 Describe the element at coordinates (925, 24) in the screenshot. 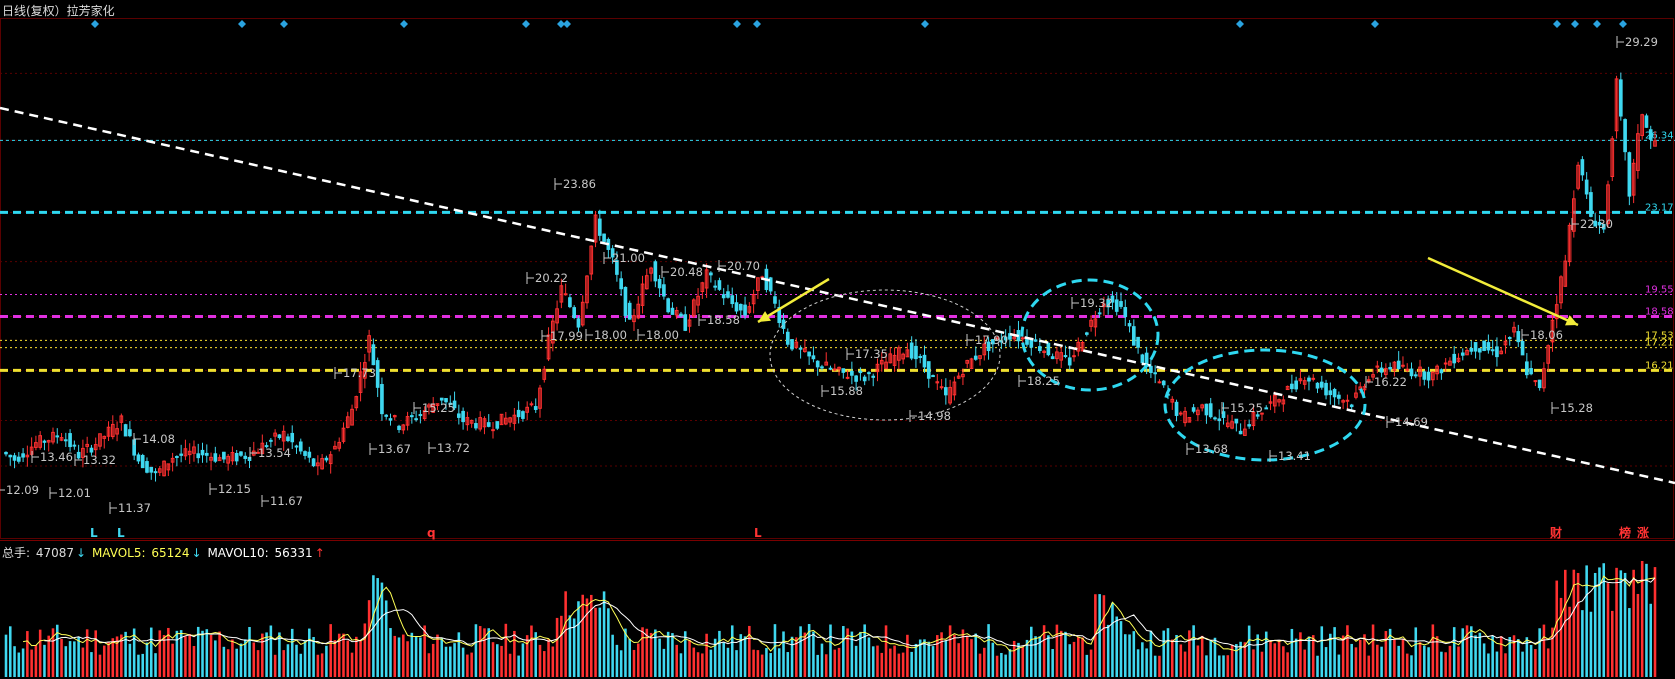

I see `signal-diamond-icon` at that location.